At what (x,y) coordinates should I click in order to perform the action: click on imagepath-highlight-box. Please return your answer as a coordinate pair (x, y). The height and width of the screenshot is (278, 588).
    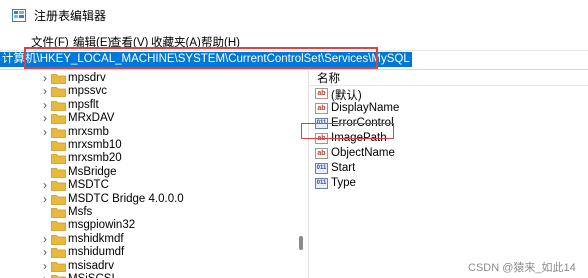
    Looking at the image, I should click on (347, 131).